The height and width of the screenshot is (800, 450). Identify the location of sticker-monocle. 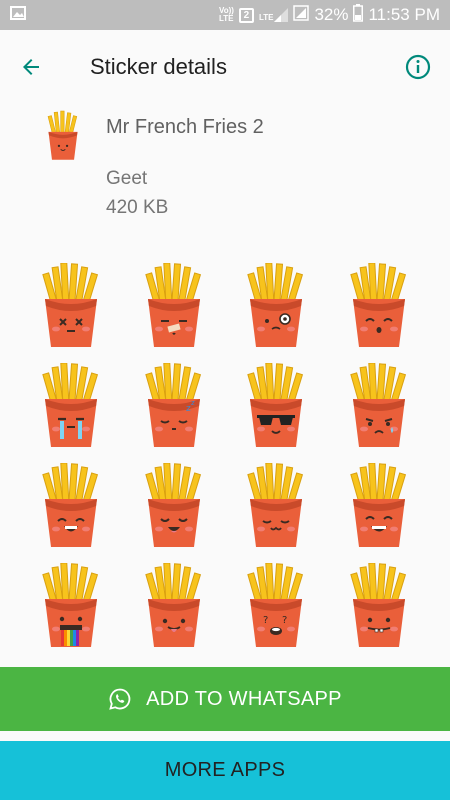
(276, 306).